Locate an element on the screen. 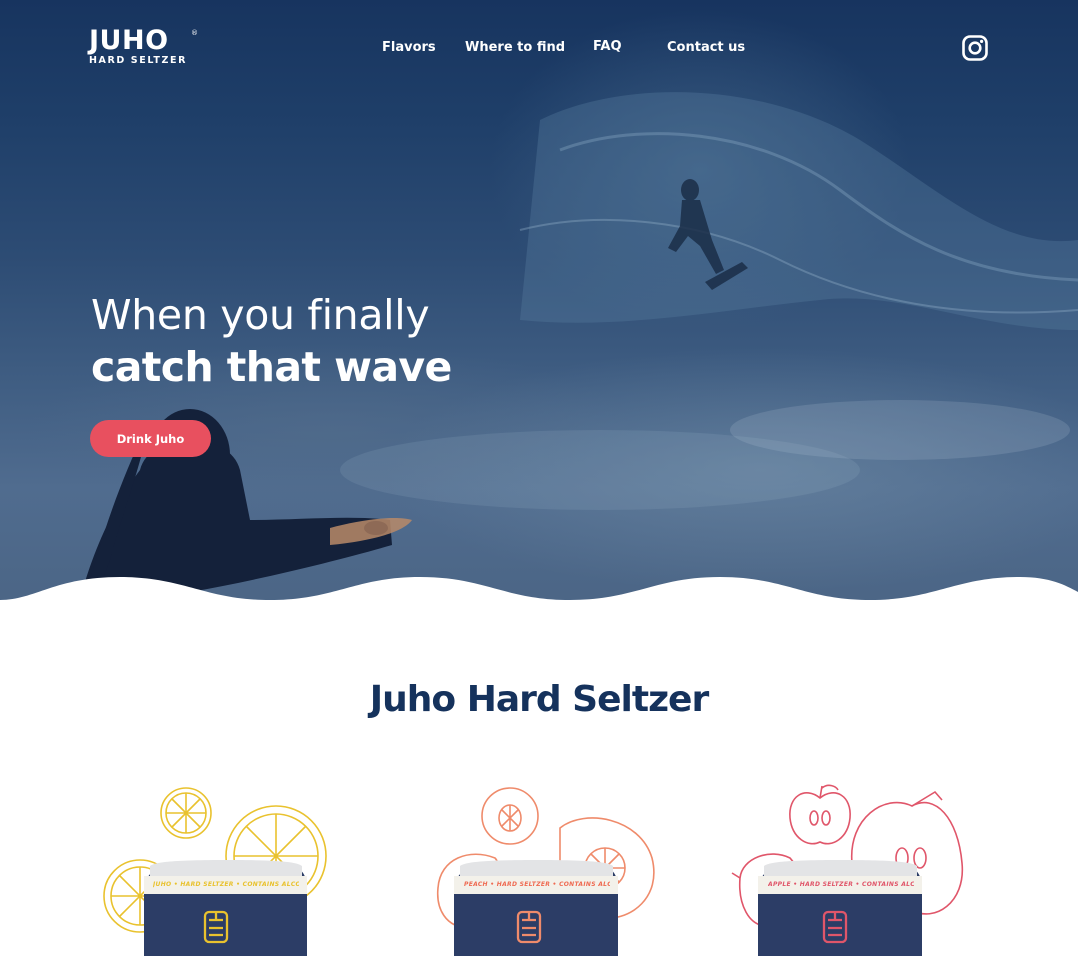  hero-headline-line1: When you finally is located at coordinates (260, 315).